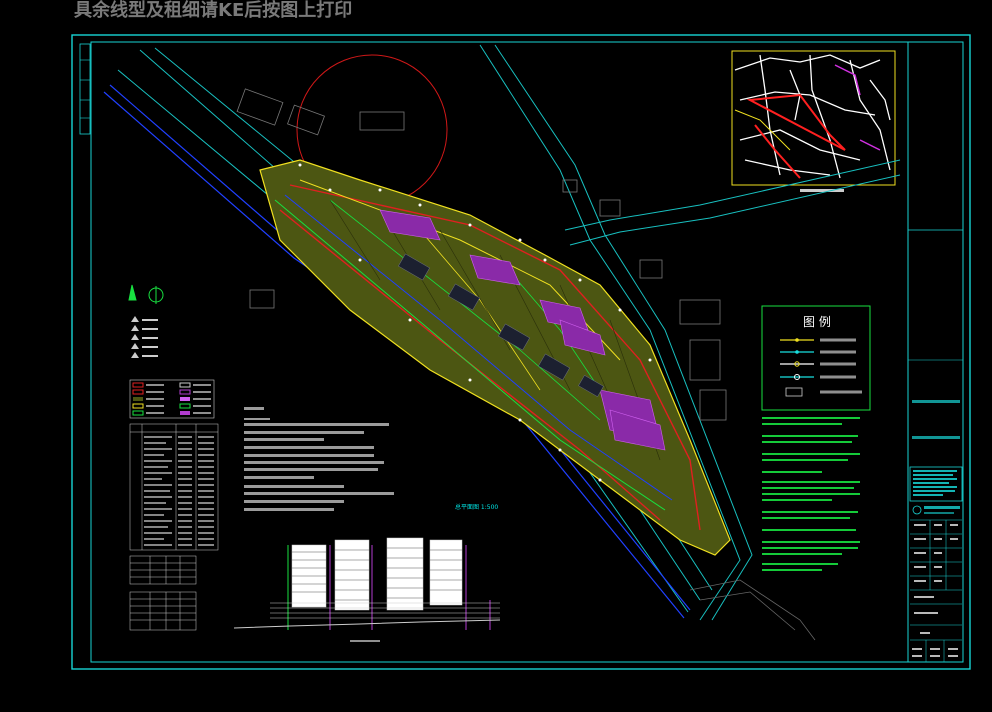 This screenshot has width=992, height=712. Describe the element at coordinates (367, 589) in the screenshot. I see `elevation-drawing` at that location.